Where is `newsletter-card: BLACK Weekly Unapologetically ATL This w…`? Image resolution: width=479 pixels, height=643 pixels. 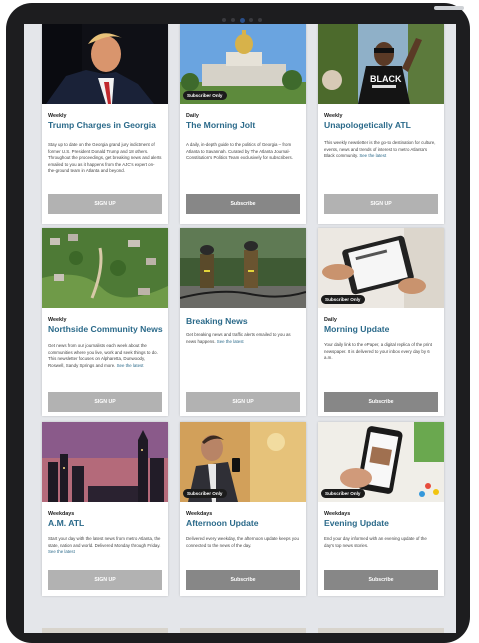
newsletter-card: BLACK Weekly Unapologetically ATL This w… is located at coordinates (381, 124).